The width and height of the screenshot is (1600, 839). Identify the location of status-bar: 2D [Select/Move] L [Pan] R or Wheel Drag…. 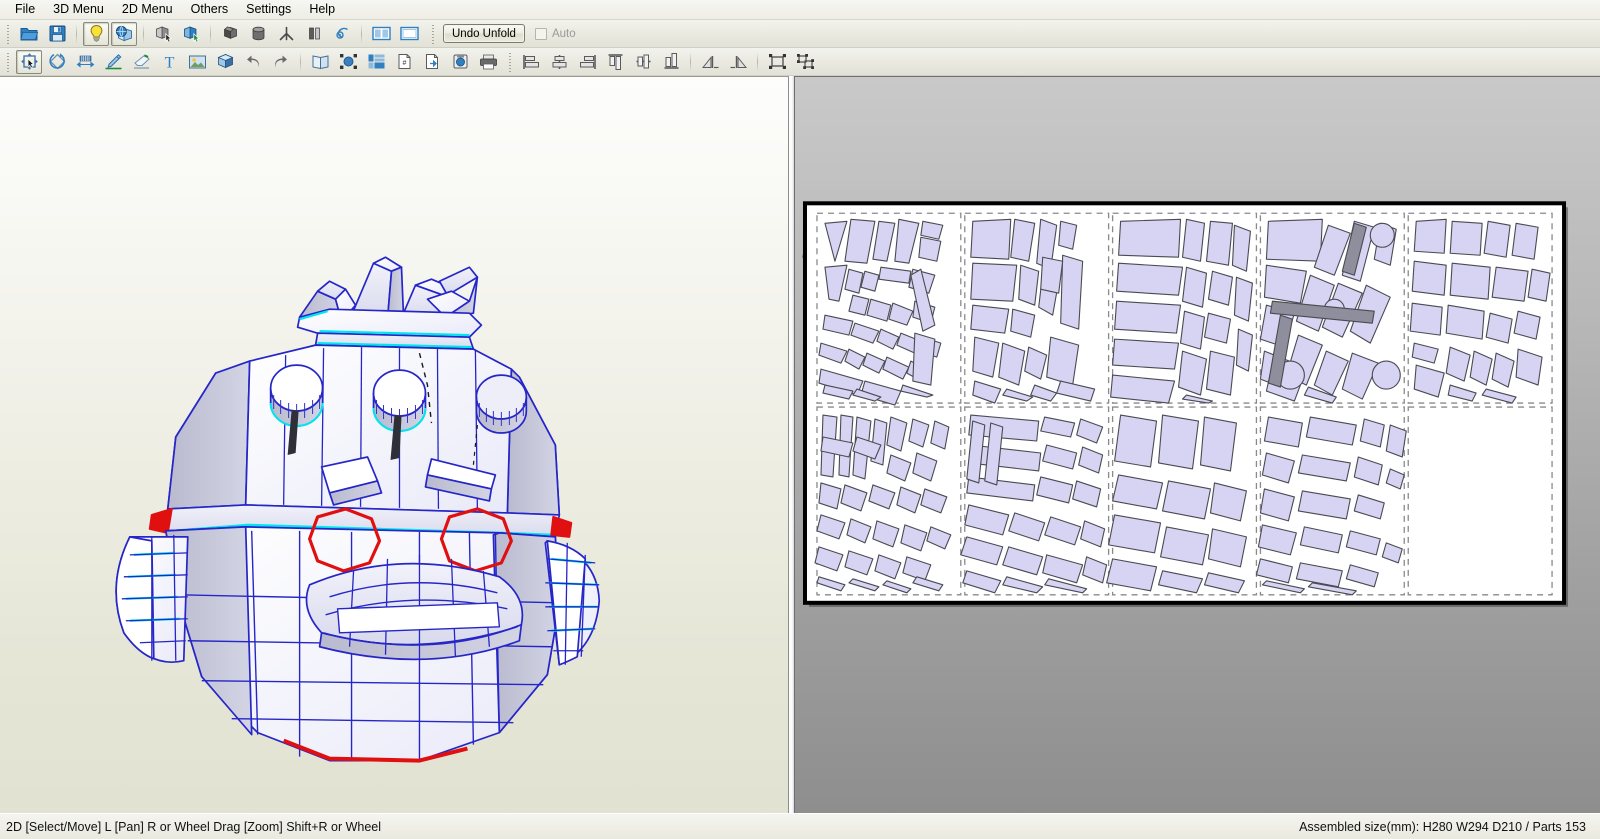
(800, 826).